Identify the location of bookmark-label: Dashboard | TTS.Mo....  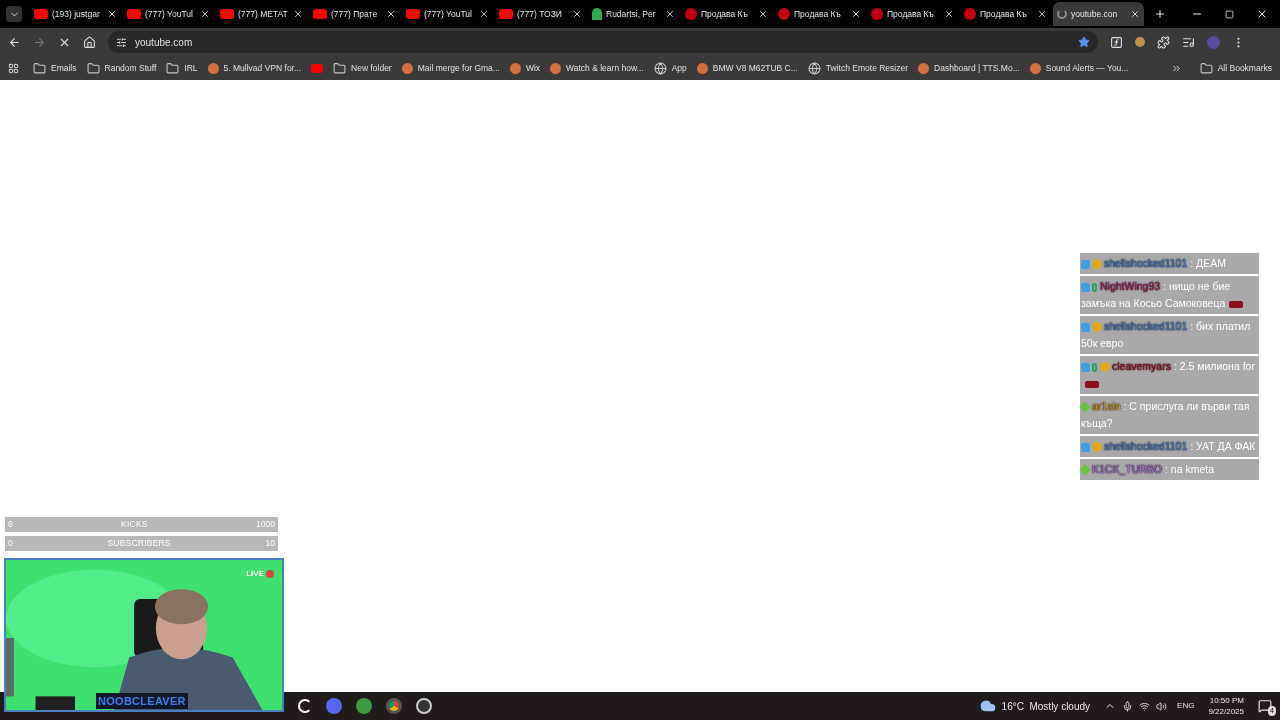
(977, 68).